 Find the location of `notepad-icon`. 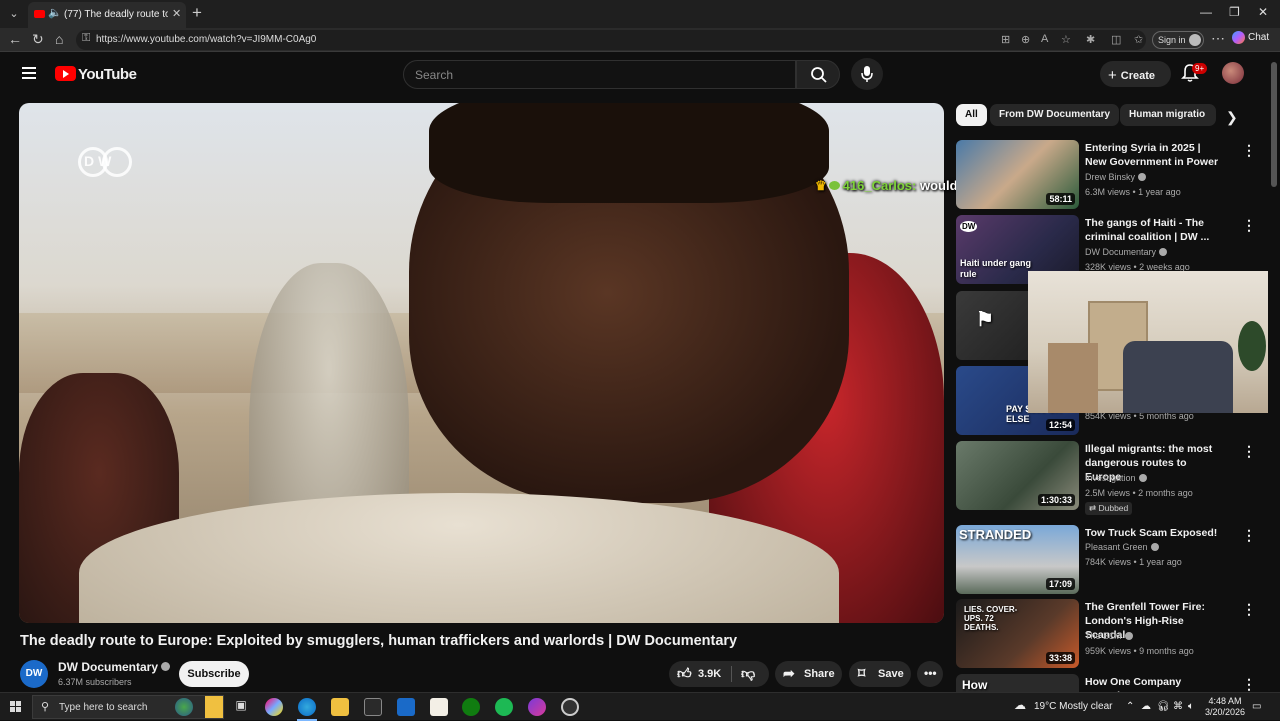

notepad-icon is located at coordinates (439, 707).